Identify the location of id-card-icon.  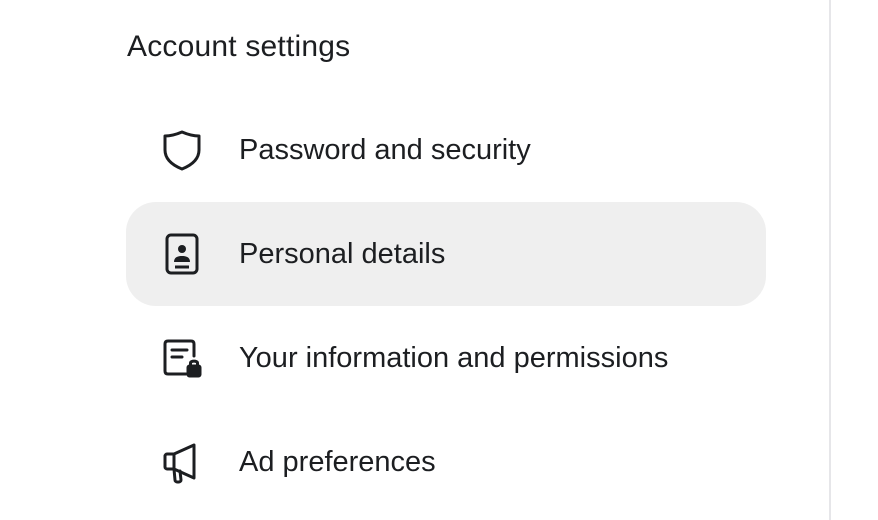
(182, 254).